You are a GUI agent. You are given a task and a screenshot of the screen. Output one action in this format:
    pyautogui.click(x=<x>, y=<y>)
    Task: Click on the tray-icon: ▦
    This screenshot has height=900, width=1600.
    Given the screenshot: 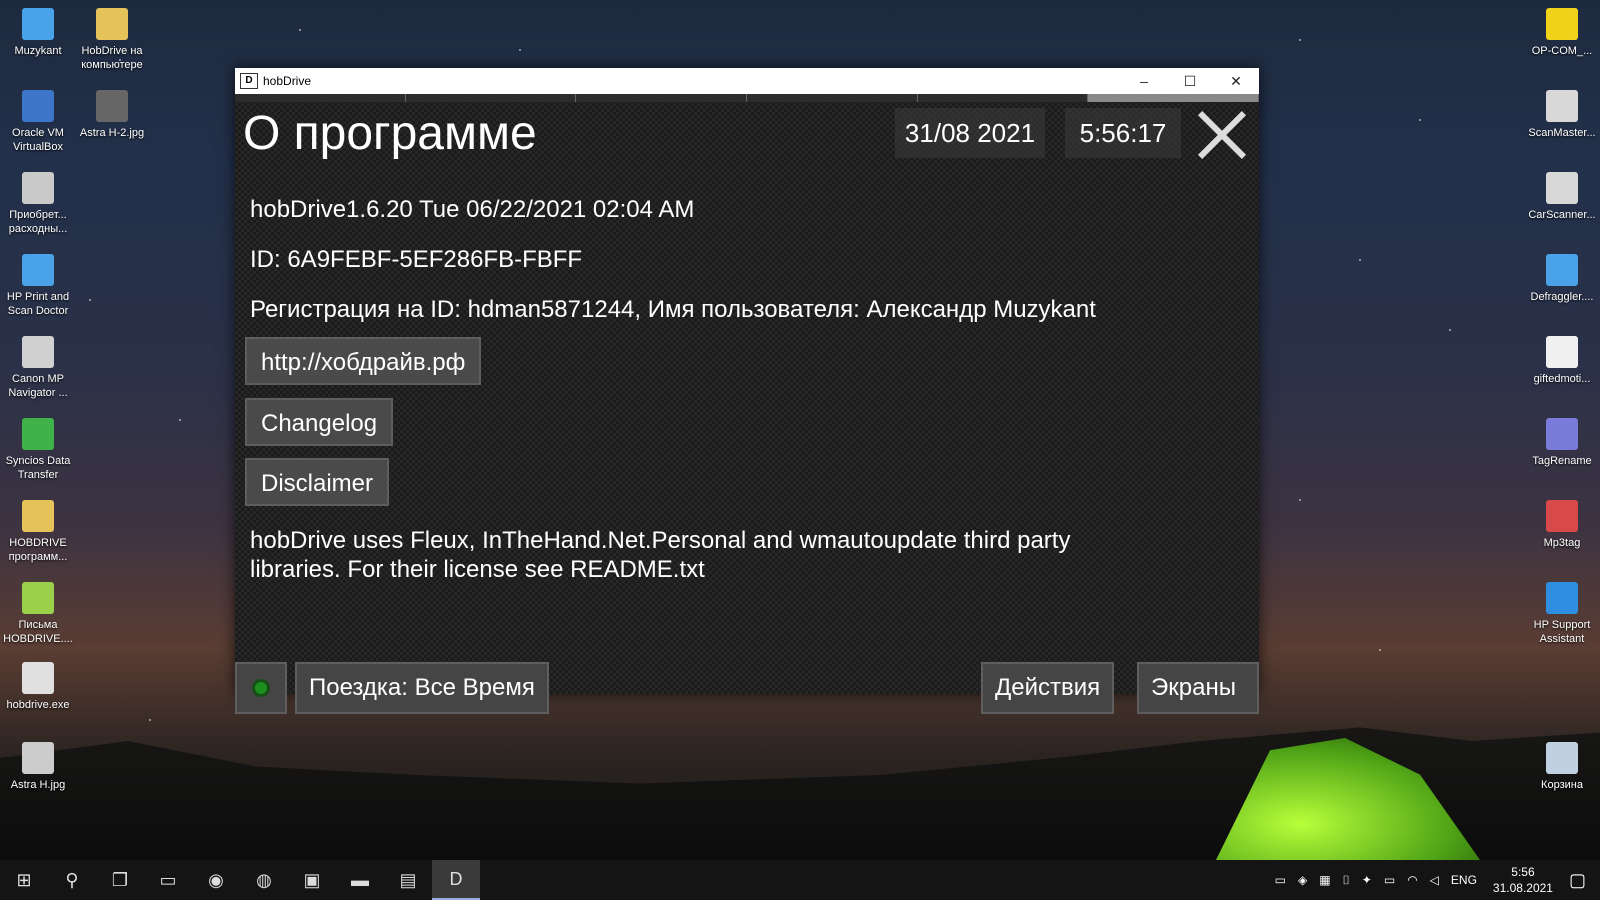 What is the action you would take?
    pyautogui.click(x=1324, y=880)
    